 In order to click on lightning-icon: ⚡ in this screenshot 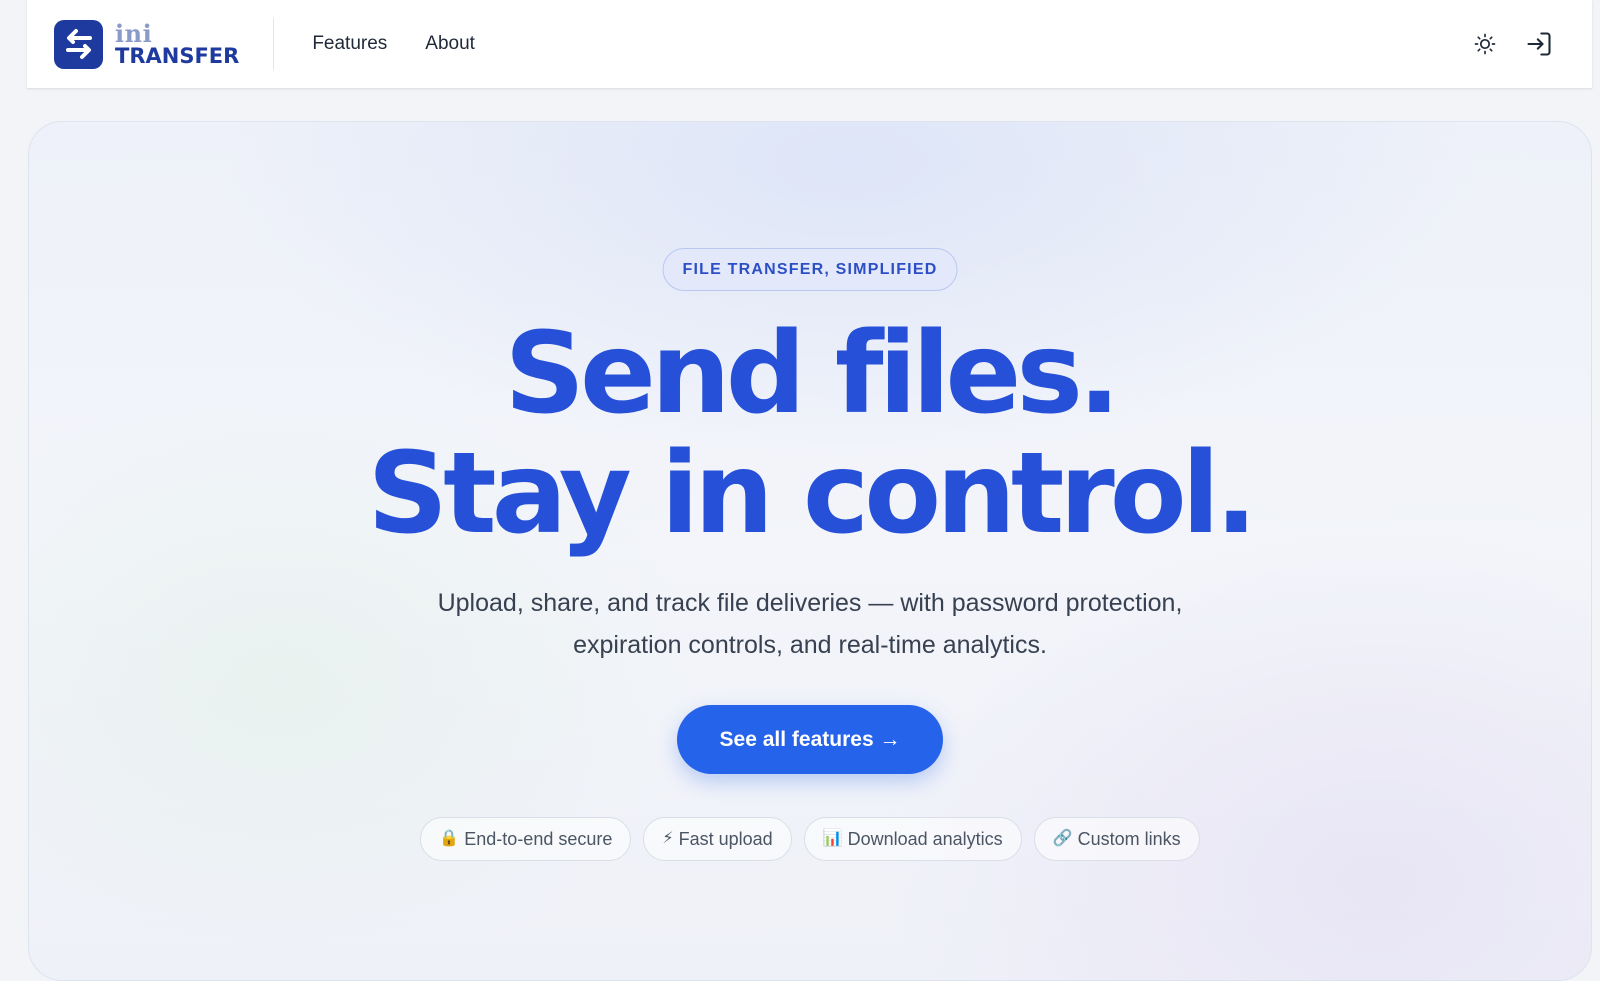, I will do `click(668, 838)`.